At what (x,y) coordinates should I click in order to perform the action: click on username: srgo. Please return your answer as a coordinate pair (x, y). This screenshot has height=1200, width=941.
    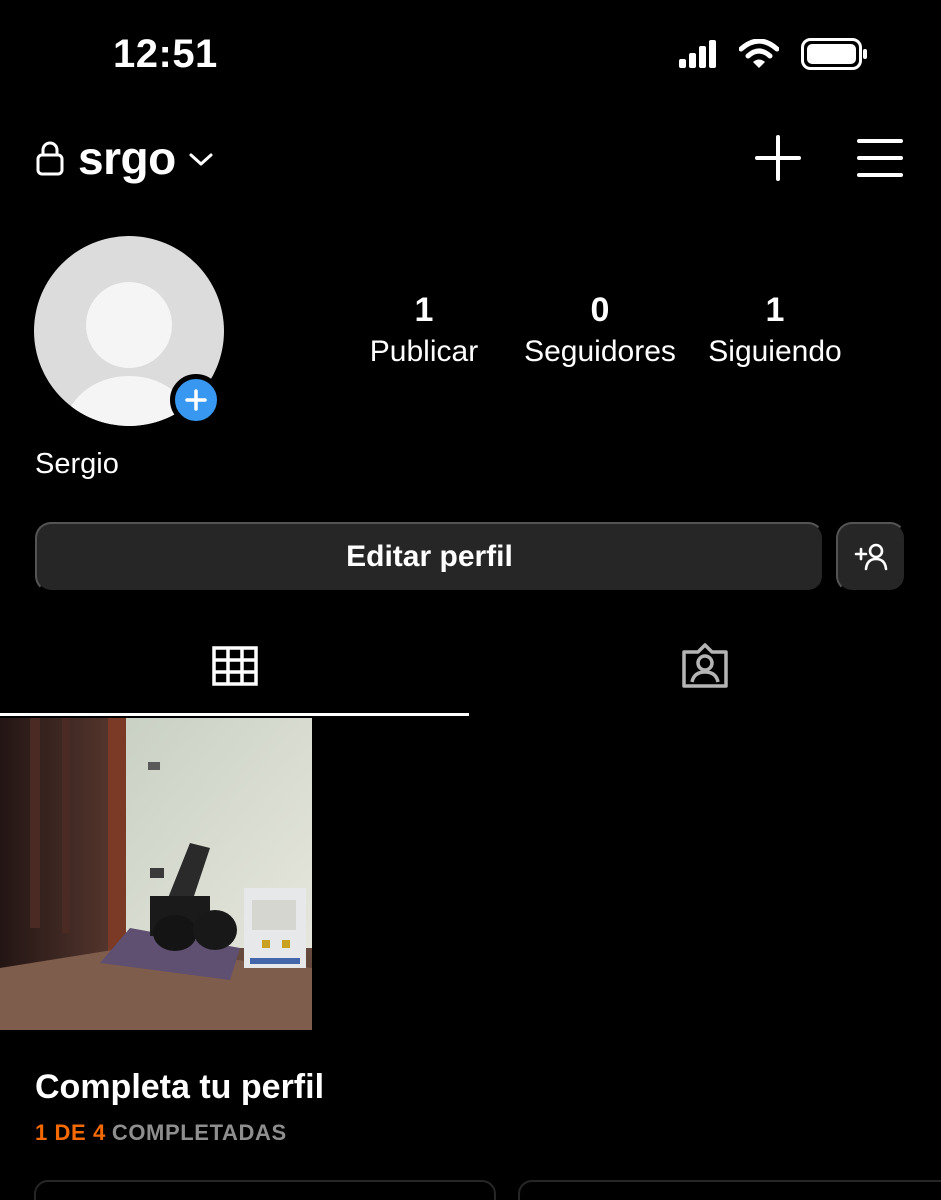
    Looking at the image, I should click on (127, 158).